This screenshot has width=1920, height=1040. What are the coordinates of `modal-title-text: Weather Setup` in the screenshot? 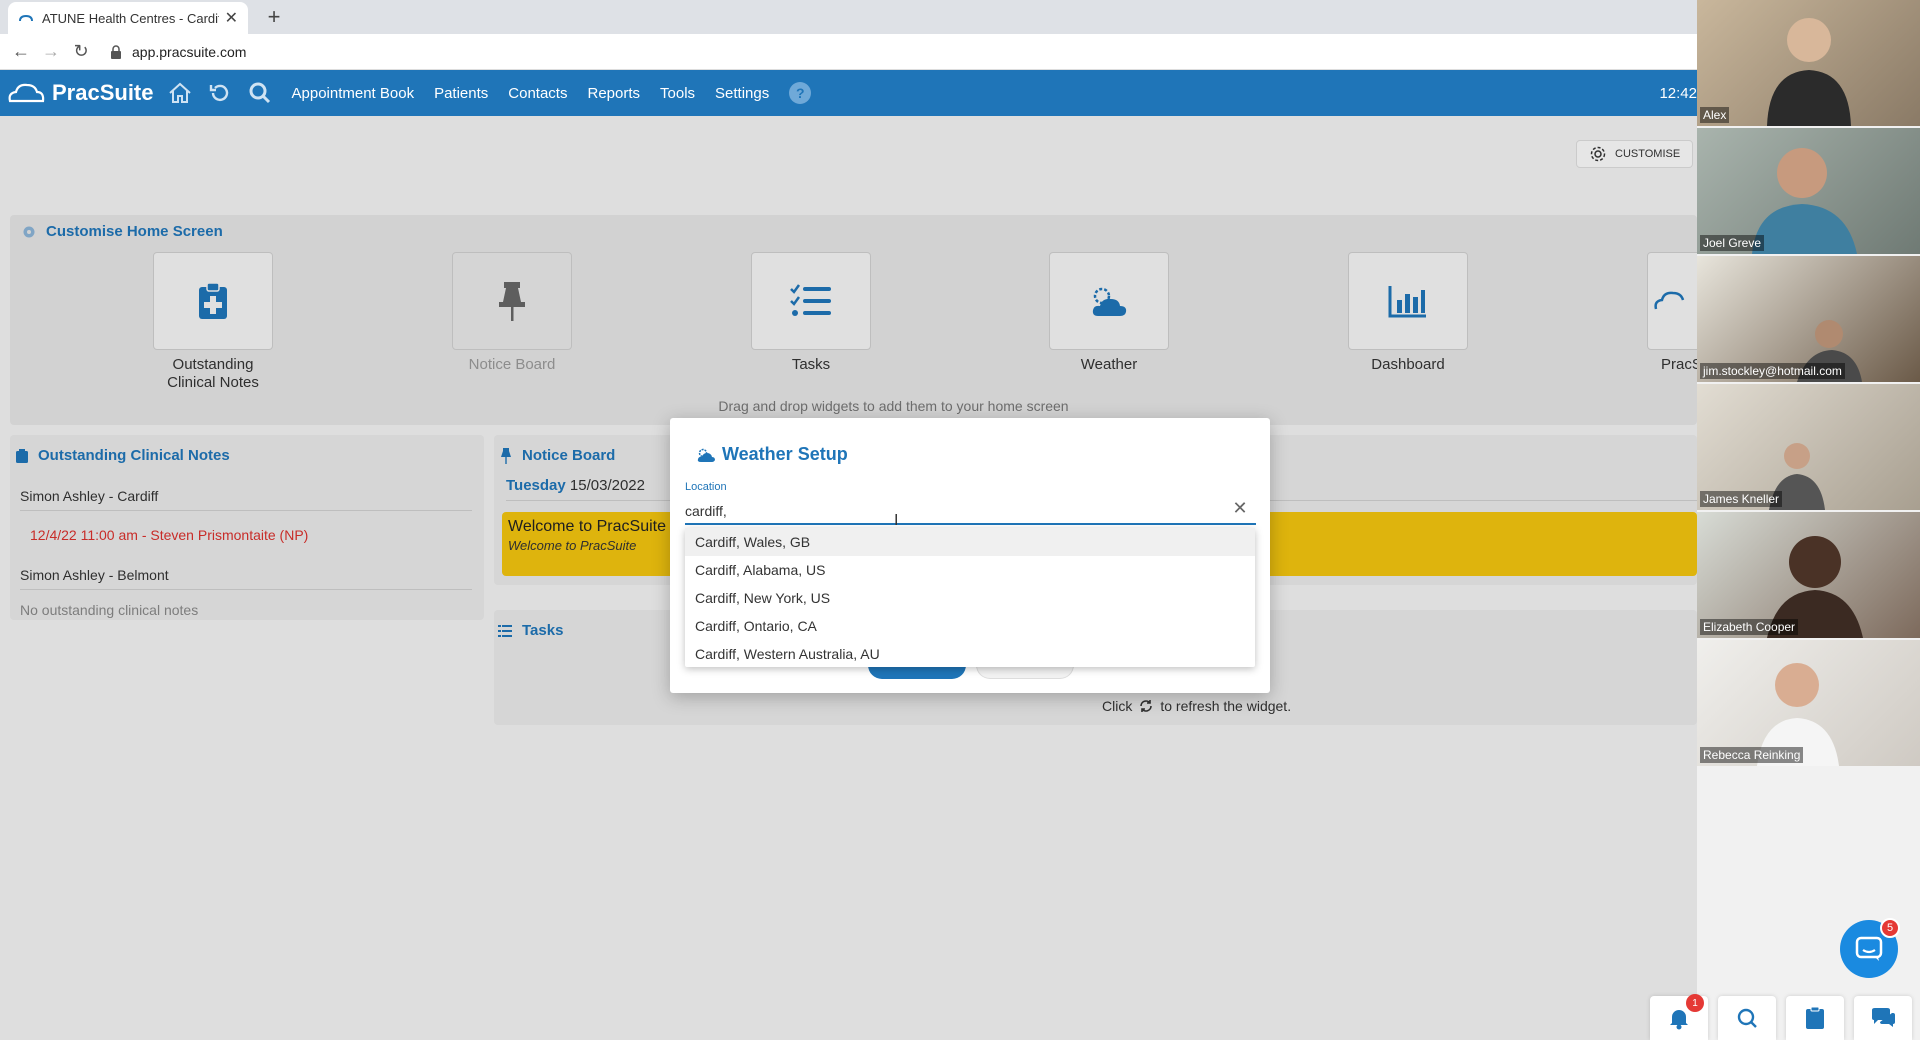 It's located at (785, 454).